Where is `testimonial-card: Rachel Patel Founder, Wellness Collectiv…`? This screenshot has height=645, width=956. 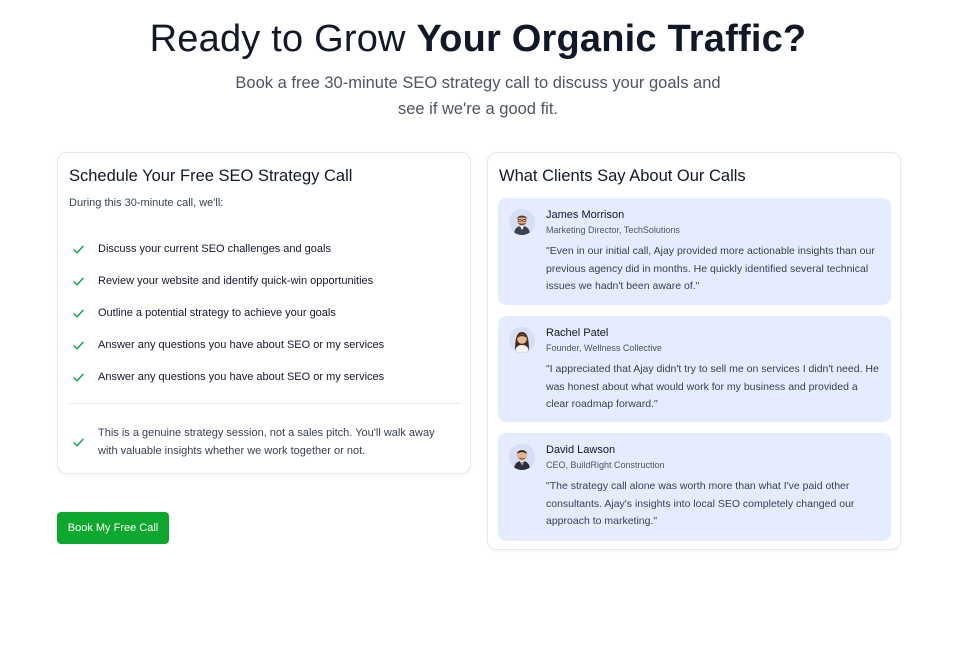
testimonial-card: Rachel Patel Founder, Wellness Collectiv… is located at coordinates (694, 369).